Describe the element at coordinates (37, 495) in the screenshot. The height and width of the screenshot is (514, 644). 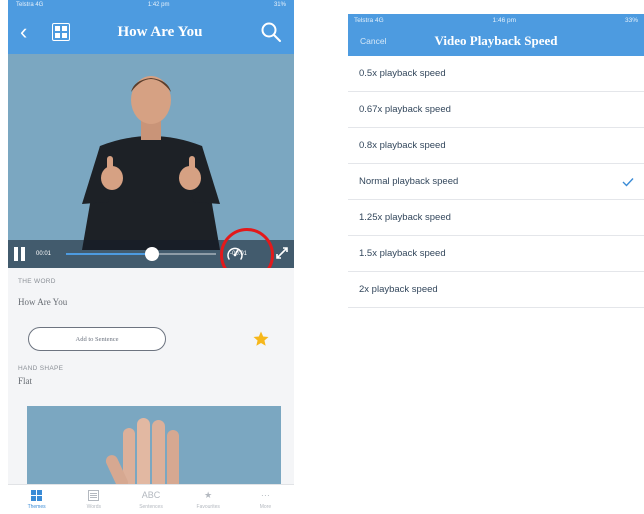
I see `grid-icon` at that location.